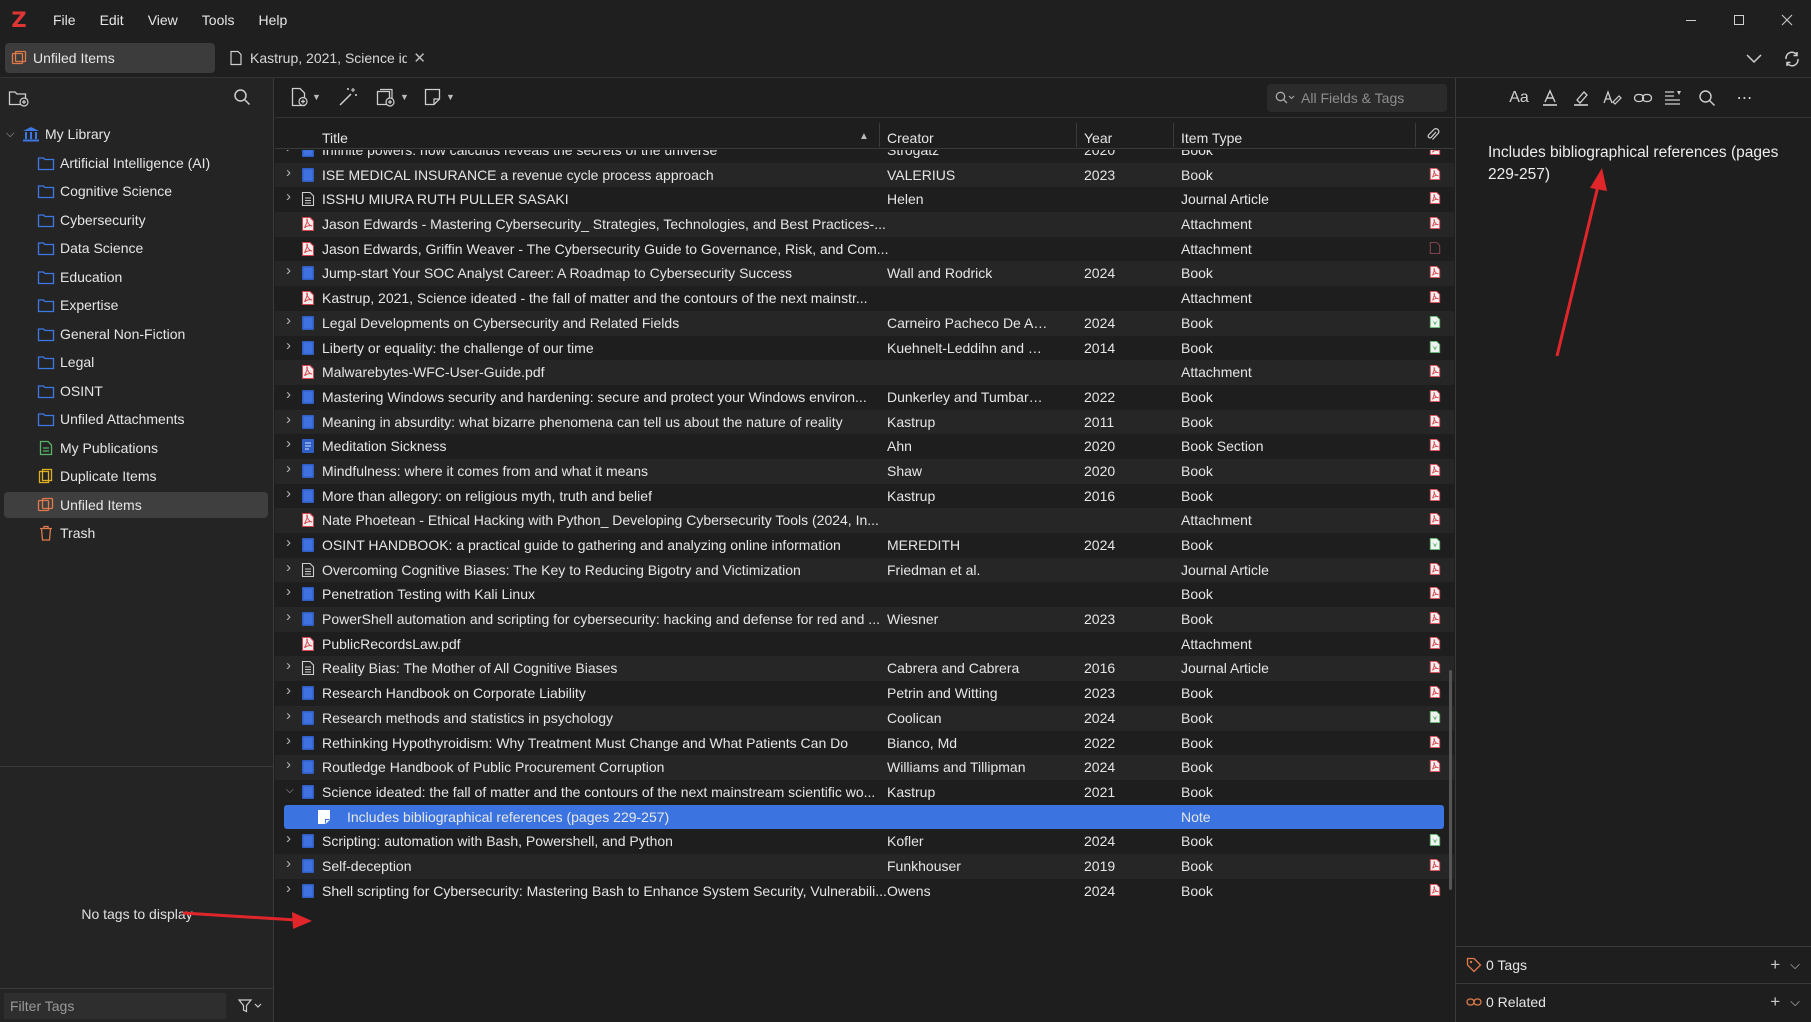  I want to click on highlight-icon, so click(1581, 98).